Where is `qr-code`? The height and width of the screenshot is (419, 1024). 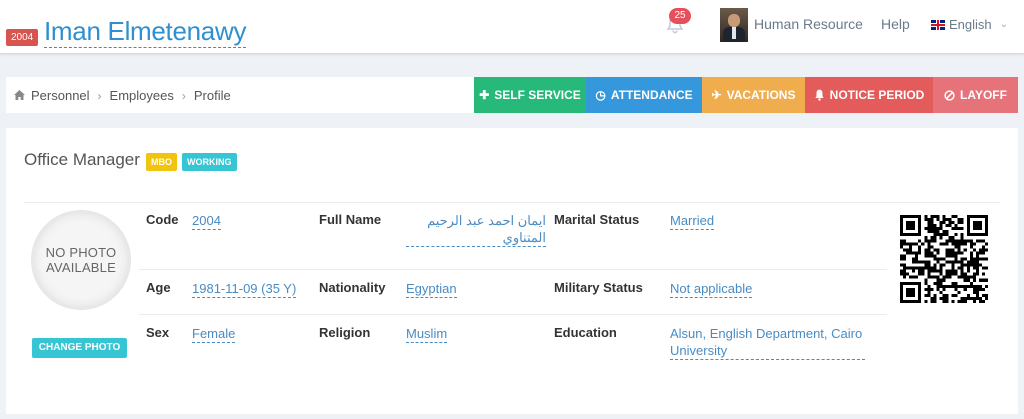
qr-code is located at coordinates (944, 259).